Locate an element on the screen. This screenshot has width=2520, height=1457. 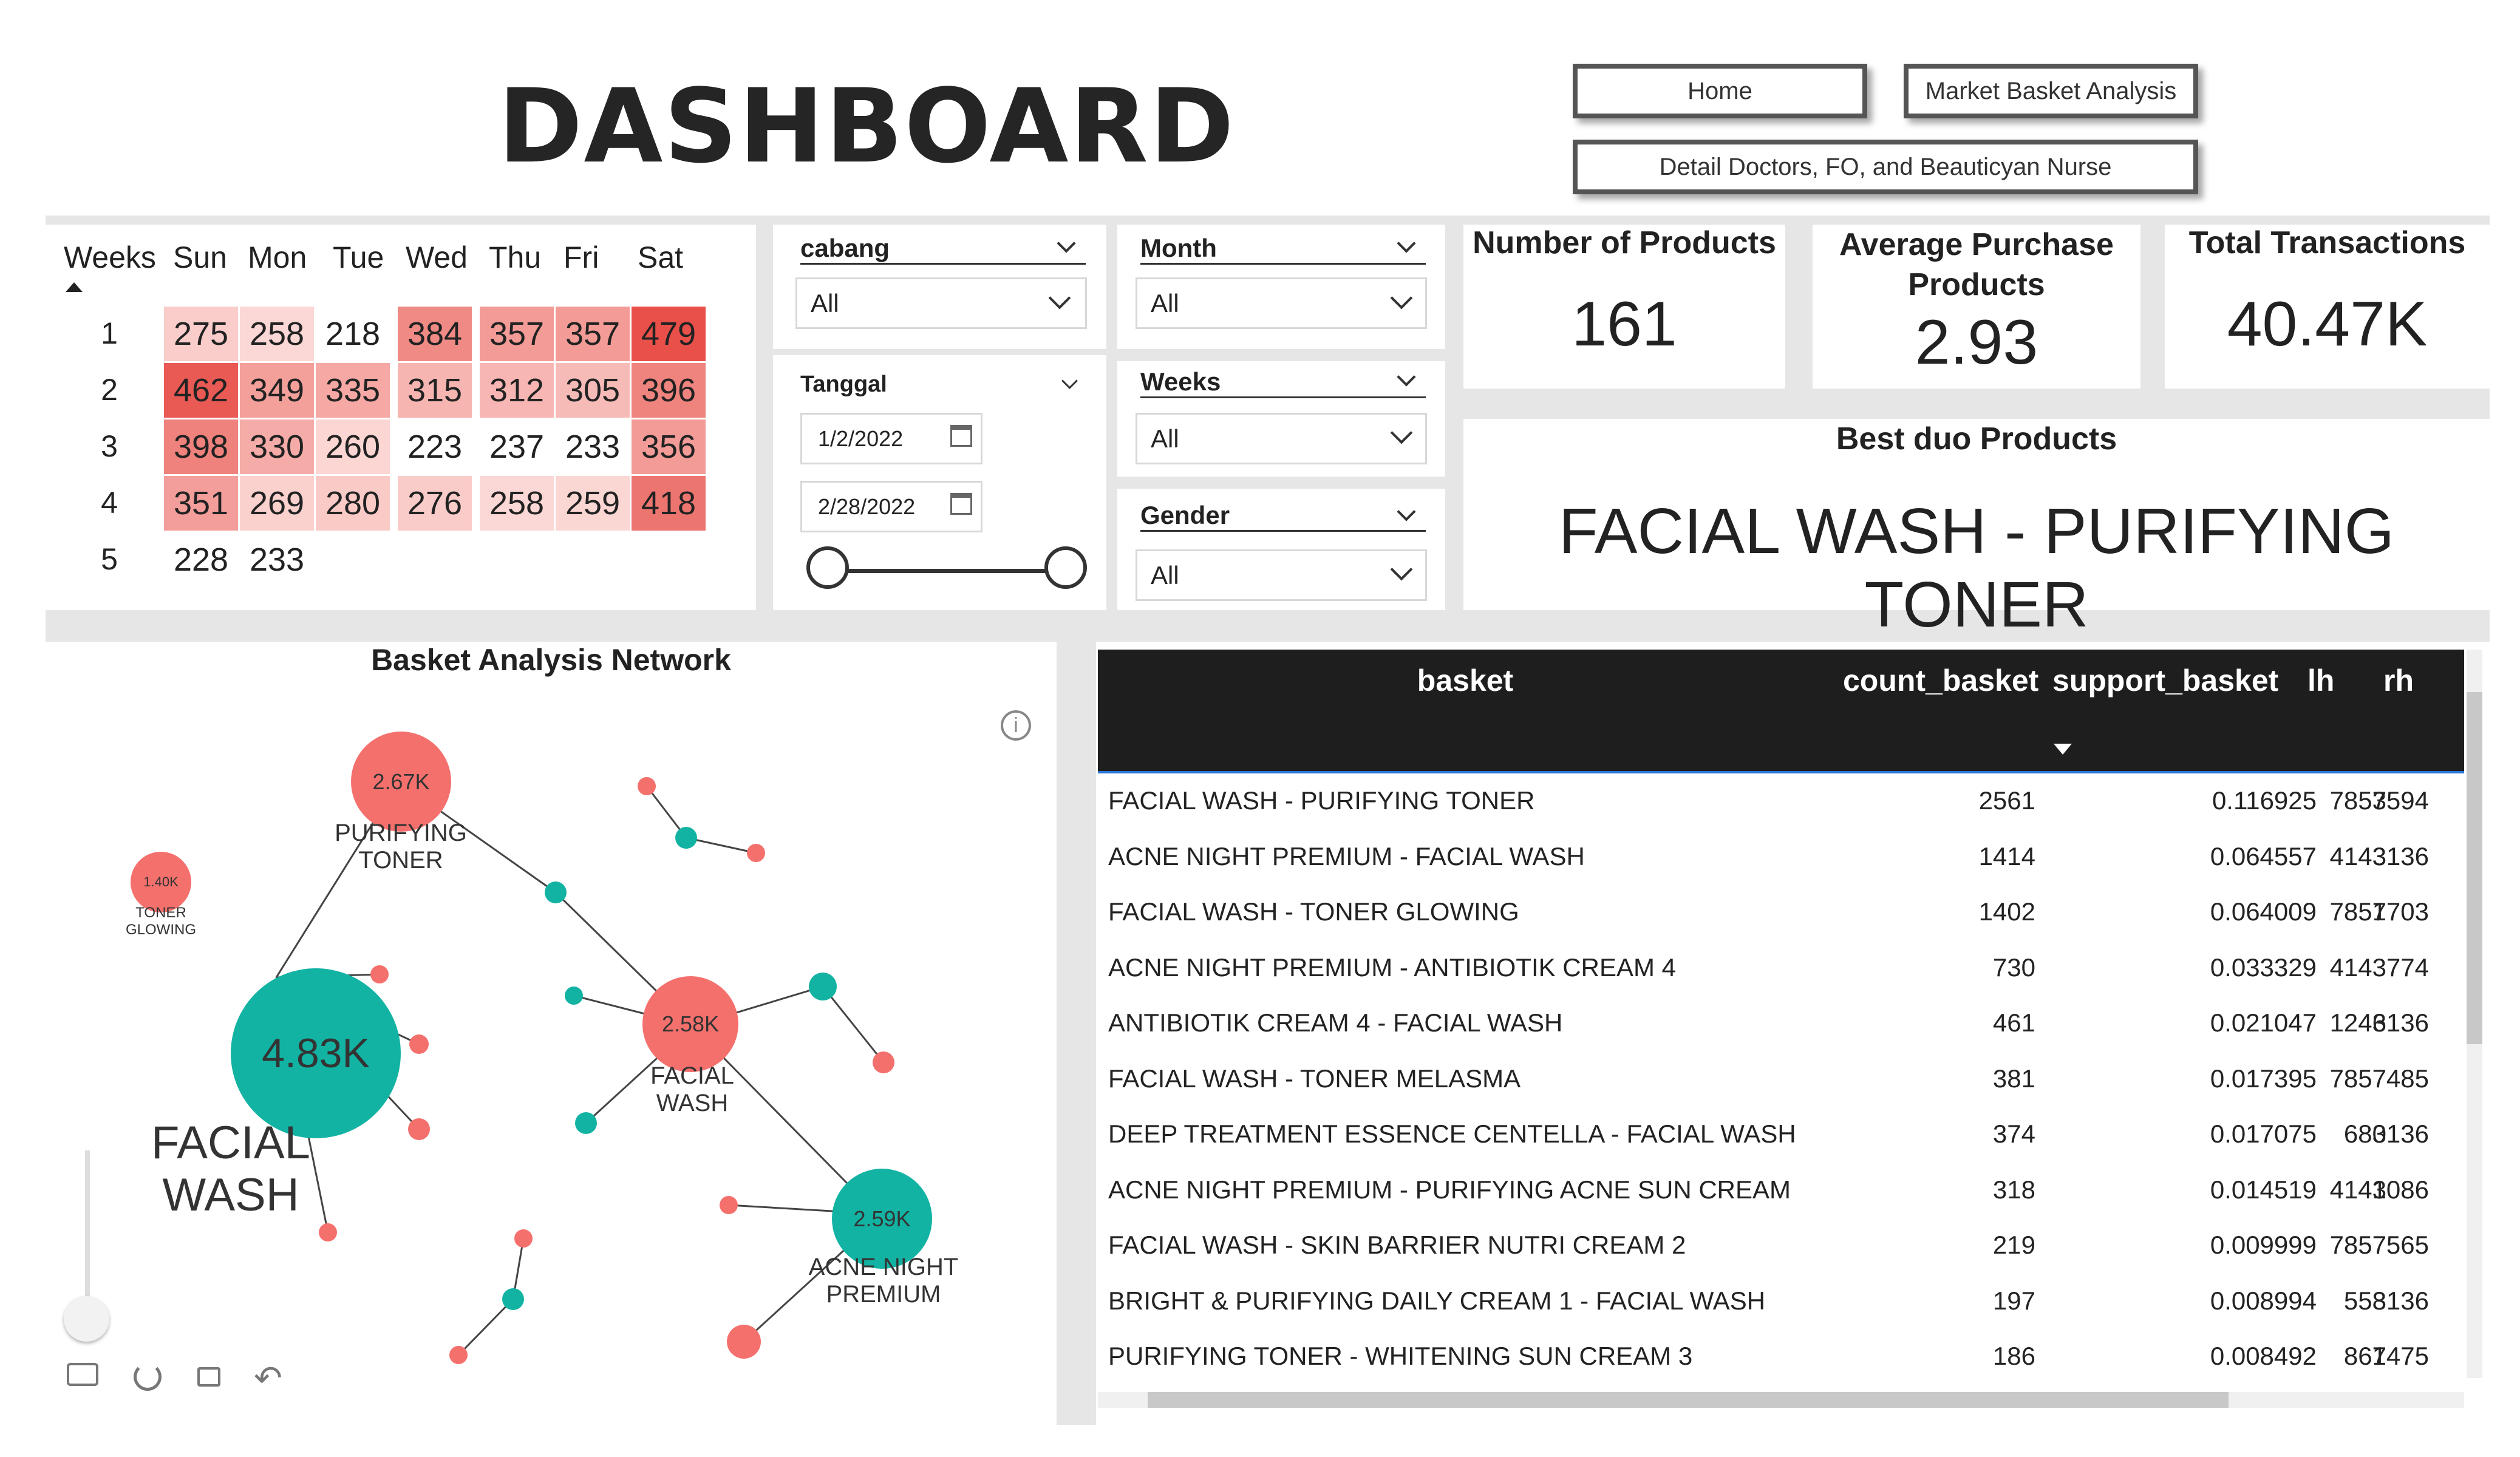
refresh-icon is located at coordinates (148, 1377).